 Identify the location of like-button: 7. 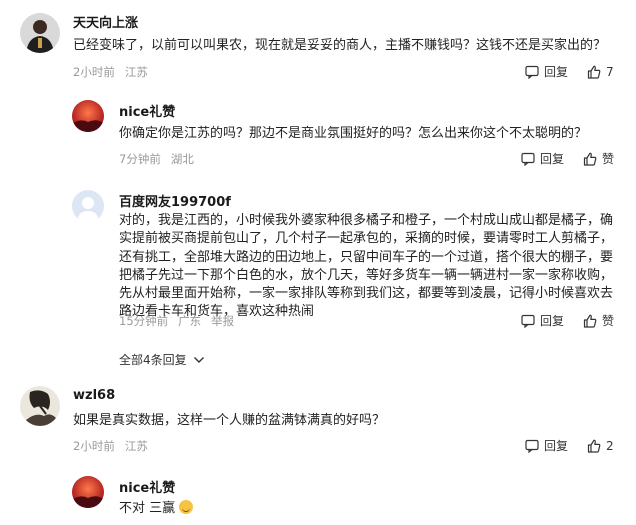
(600, 72).